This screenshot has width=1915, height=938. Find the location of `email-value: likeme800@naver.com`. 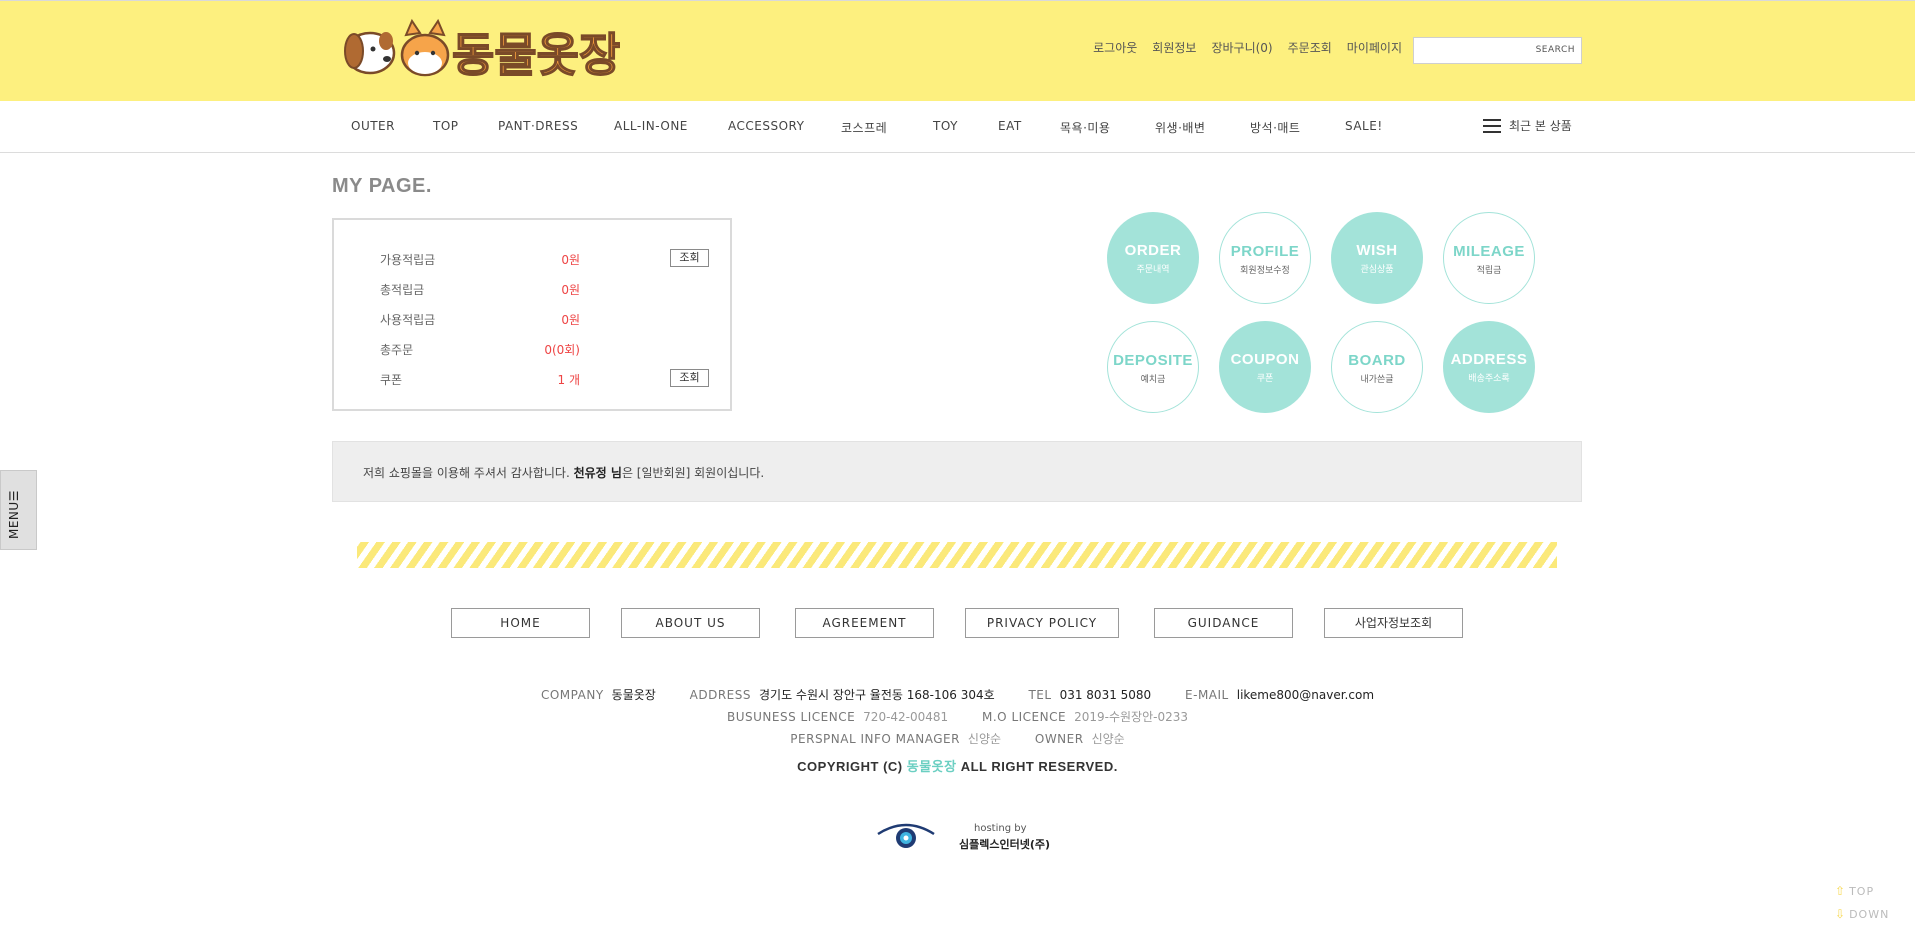

email-value: likeme800@naver.com is located at coordinates (1305, 695).